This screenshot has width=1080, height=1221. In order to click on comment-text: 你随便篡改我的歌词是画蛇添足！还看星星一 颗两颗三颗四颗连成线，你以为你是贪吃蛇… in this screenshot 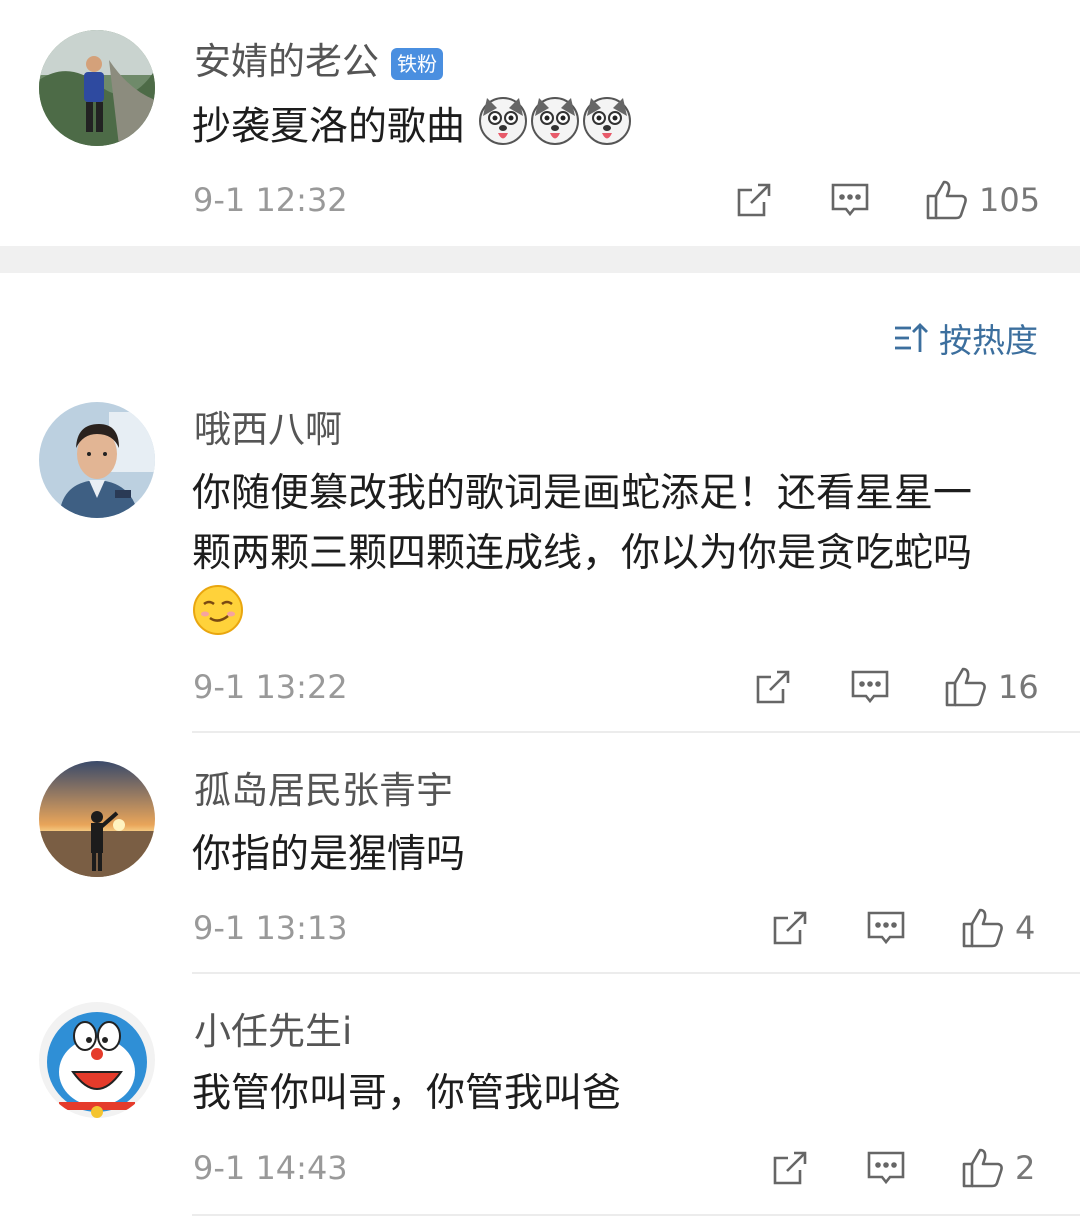, I will do `click(622, 554)`.